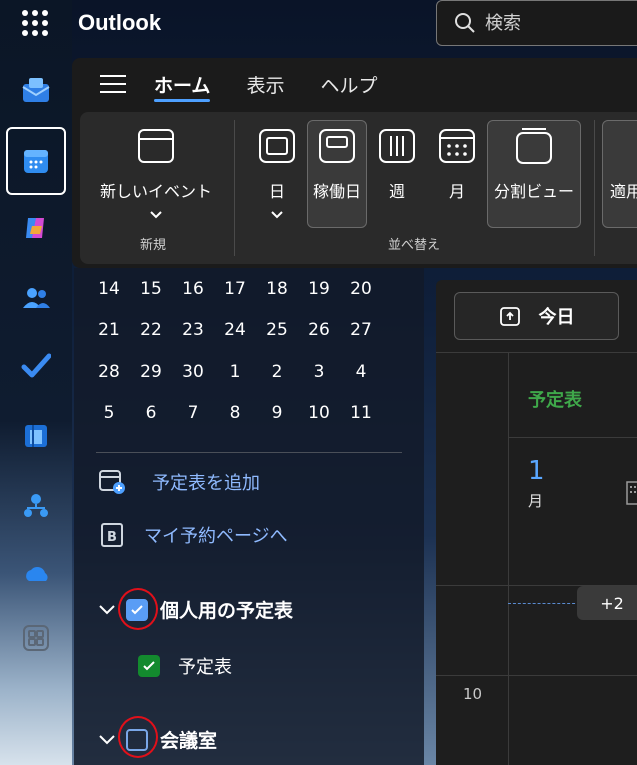  Describe the element at coordinates (36, 366) in the screenshot. I see `todo-icon` at that location.